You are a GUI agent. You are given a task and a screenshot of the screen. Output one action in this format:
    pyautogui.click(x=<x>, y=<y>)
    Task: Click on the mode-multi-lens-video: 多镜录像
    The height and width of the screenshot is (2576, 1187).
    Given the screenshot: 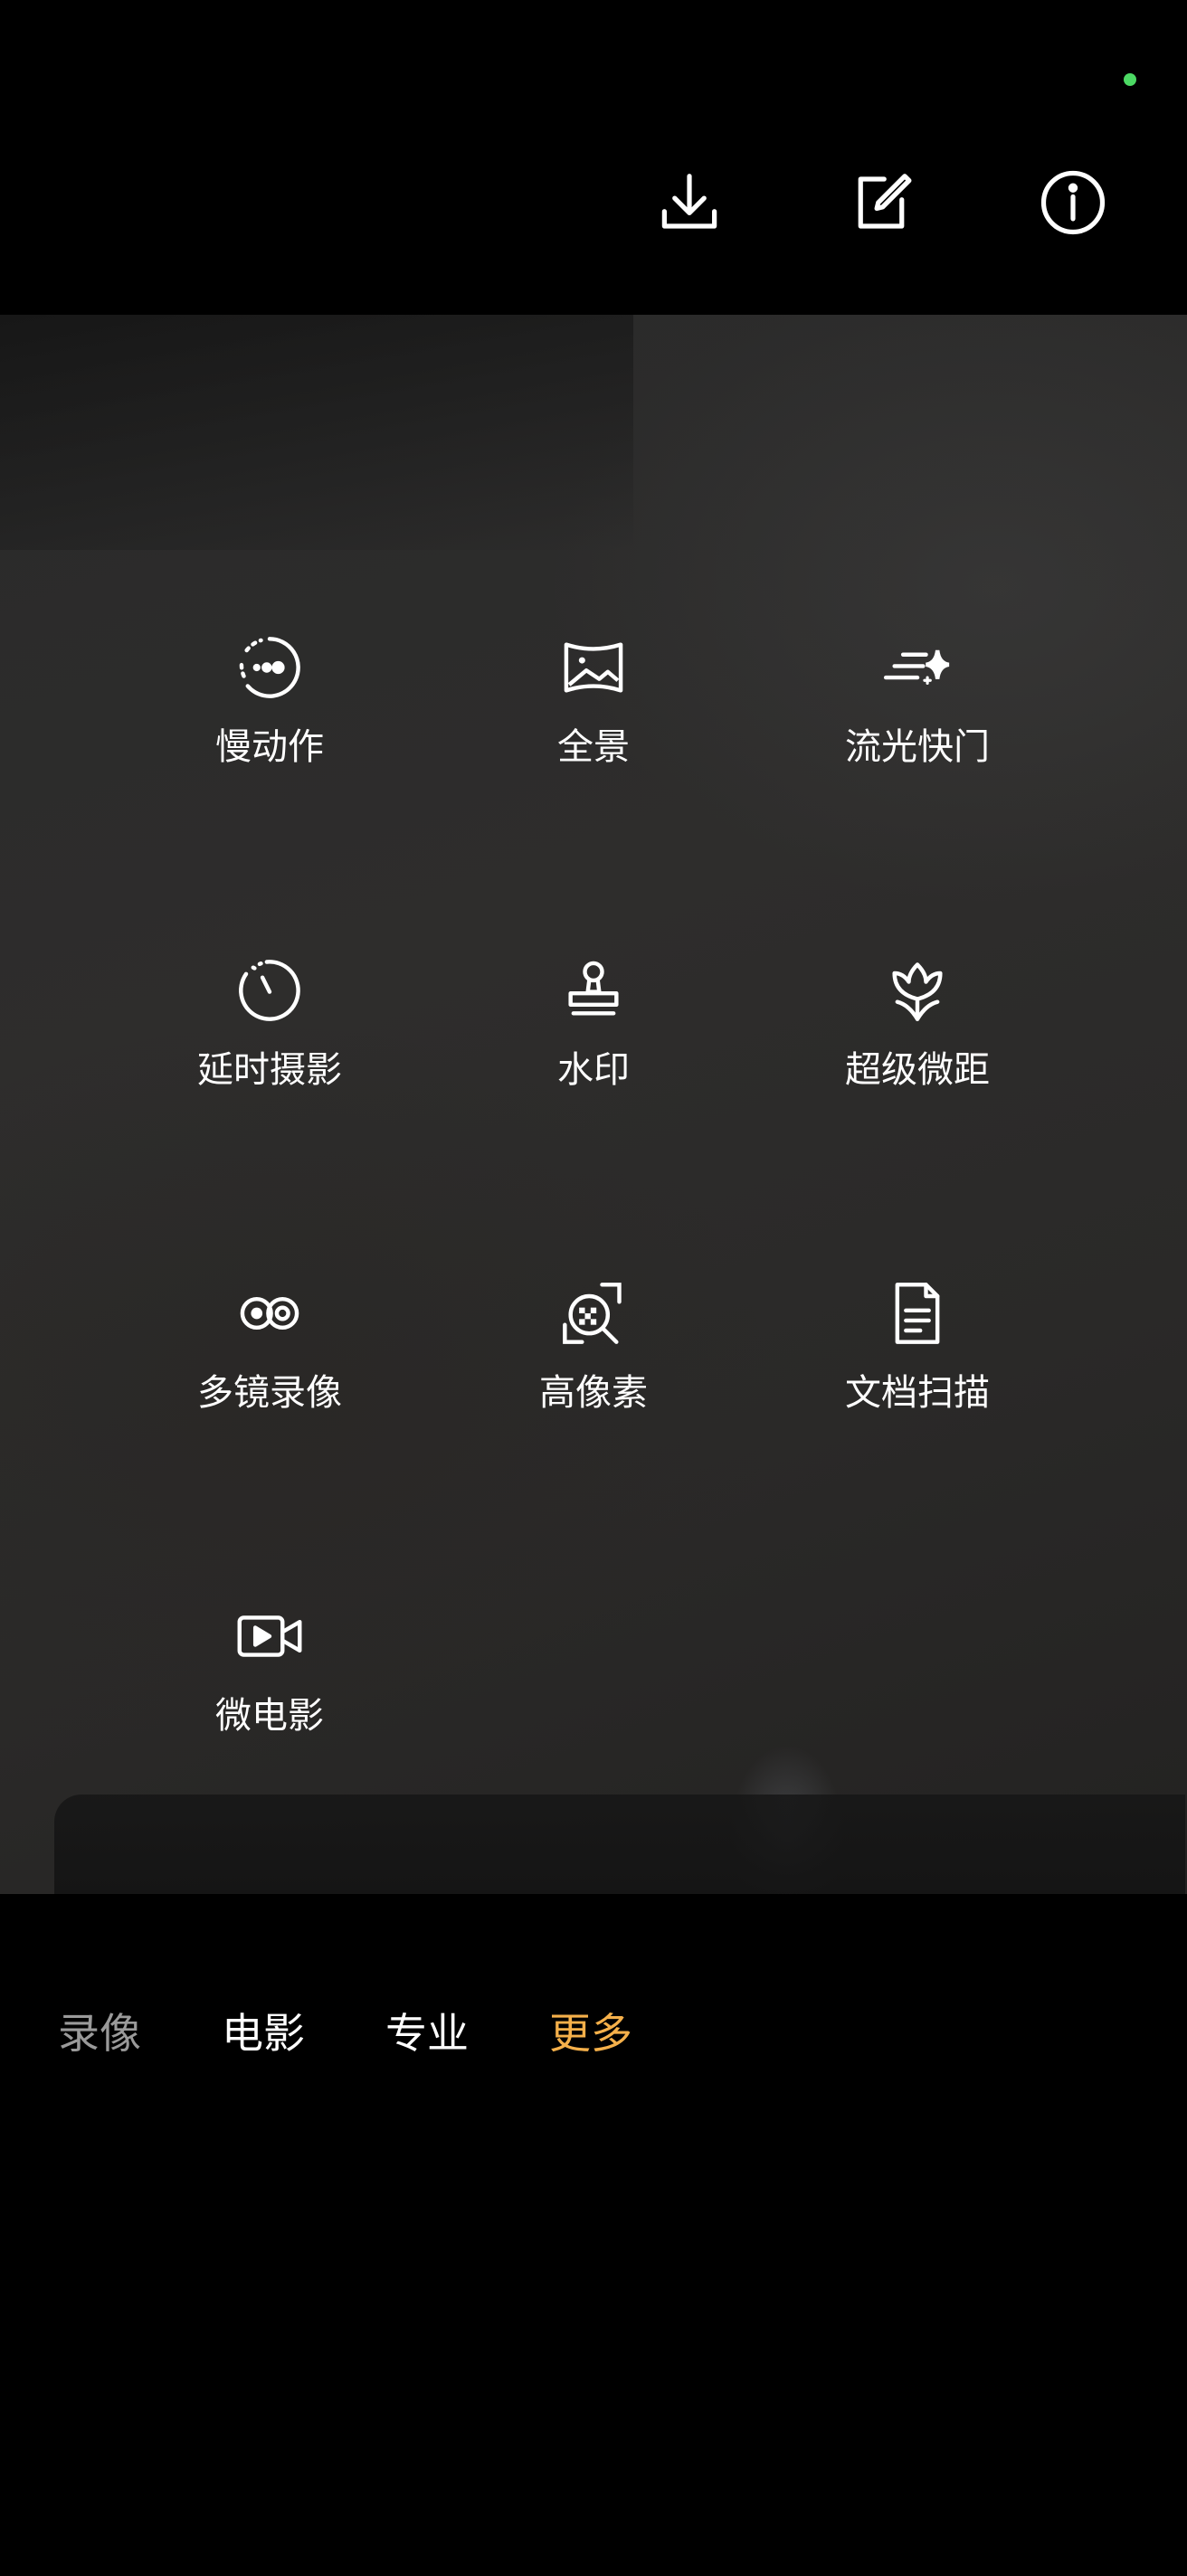 What is the action you would take?
    pyautogui.click(x=269, y=1376)
    